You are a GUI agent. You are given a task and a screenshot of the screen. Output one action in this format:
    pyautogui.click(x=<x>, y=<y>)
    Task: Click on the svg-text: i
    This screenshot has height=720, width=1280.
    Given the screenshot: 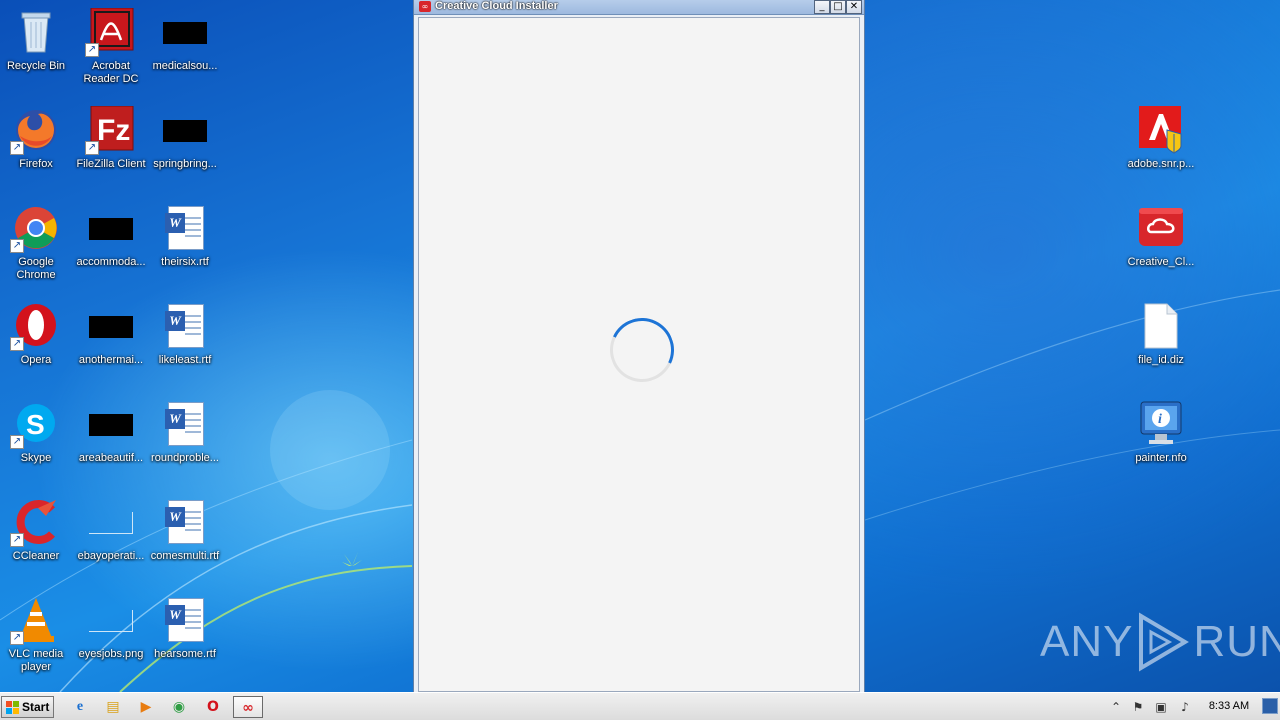 What is the action you would take?
    pyautogui.click(x=1160, y=419)
    